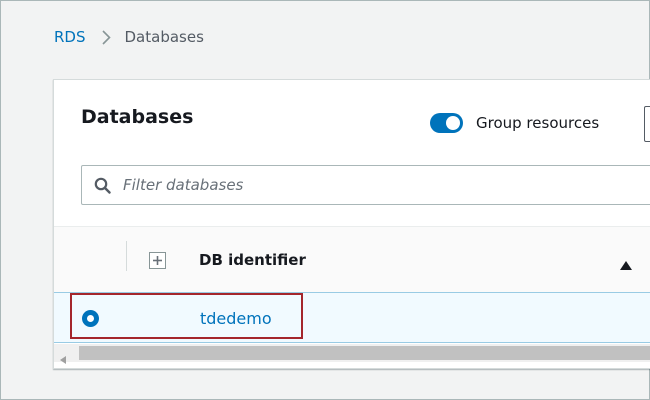  Describe the element at coordinates (453, 123) in the screenshot. I see `toggle-knob` at that location.